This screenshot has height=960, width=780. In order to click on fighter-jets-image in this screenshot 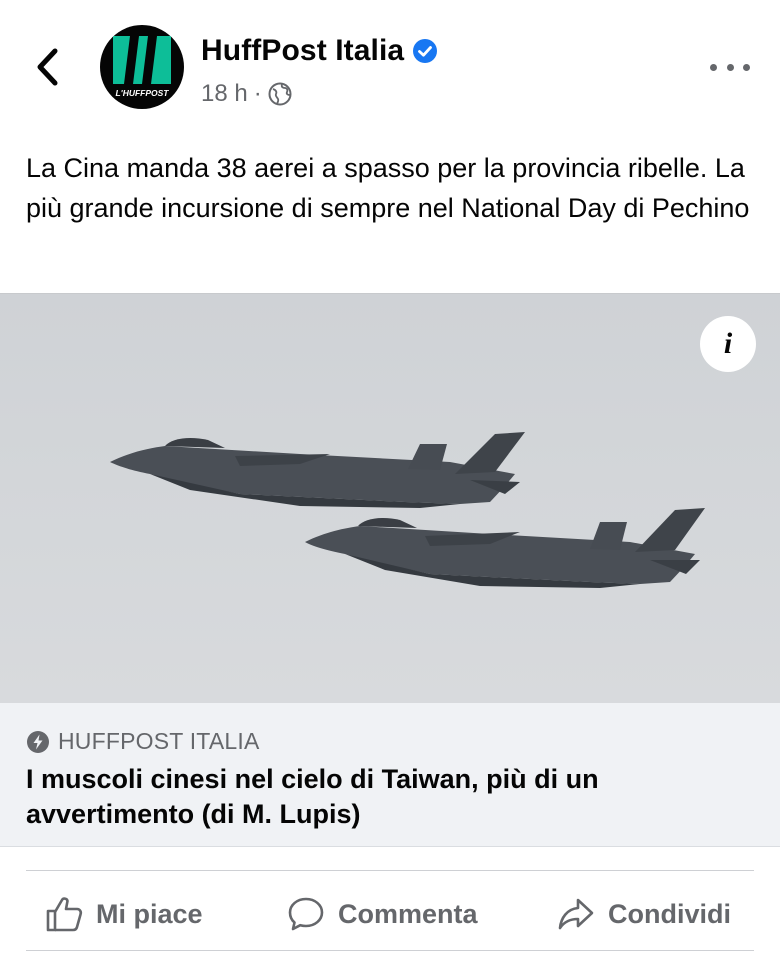, I will do `click(407, 510)`.